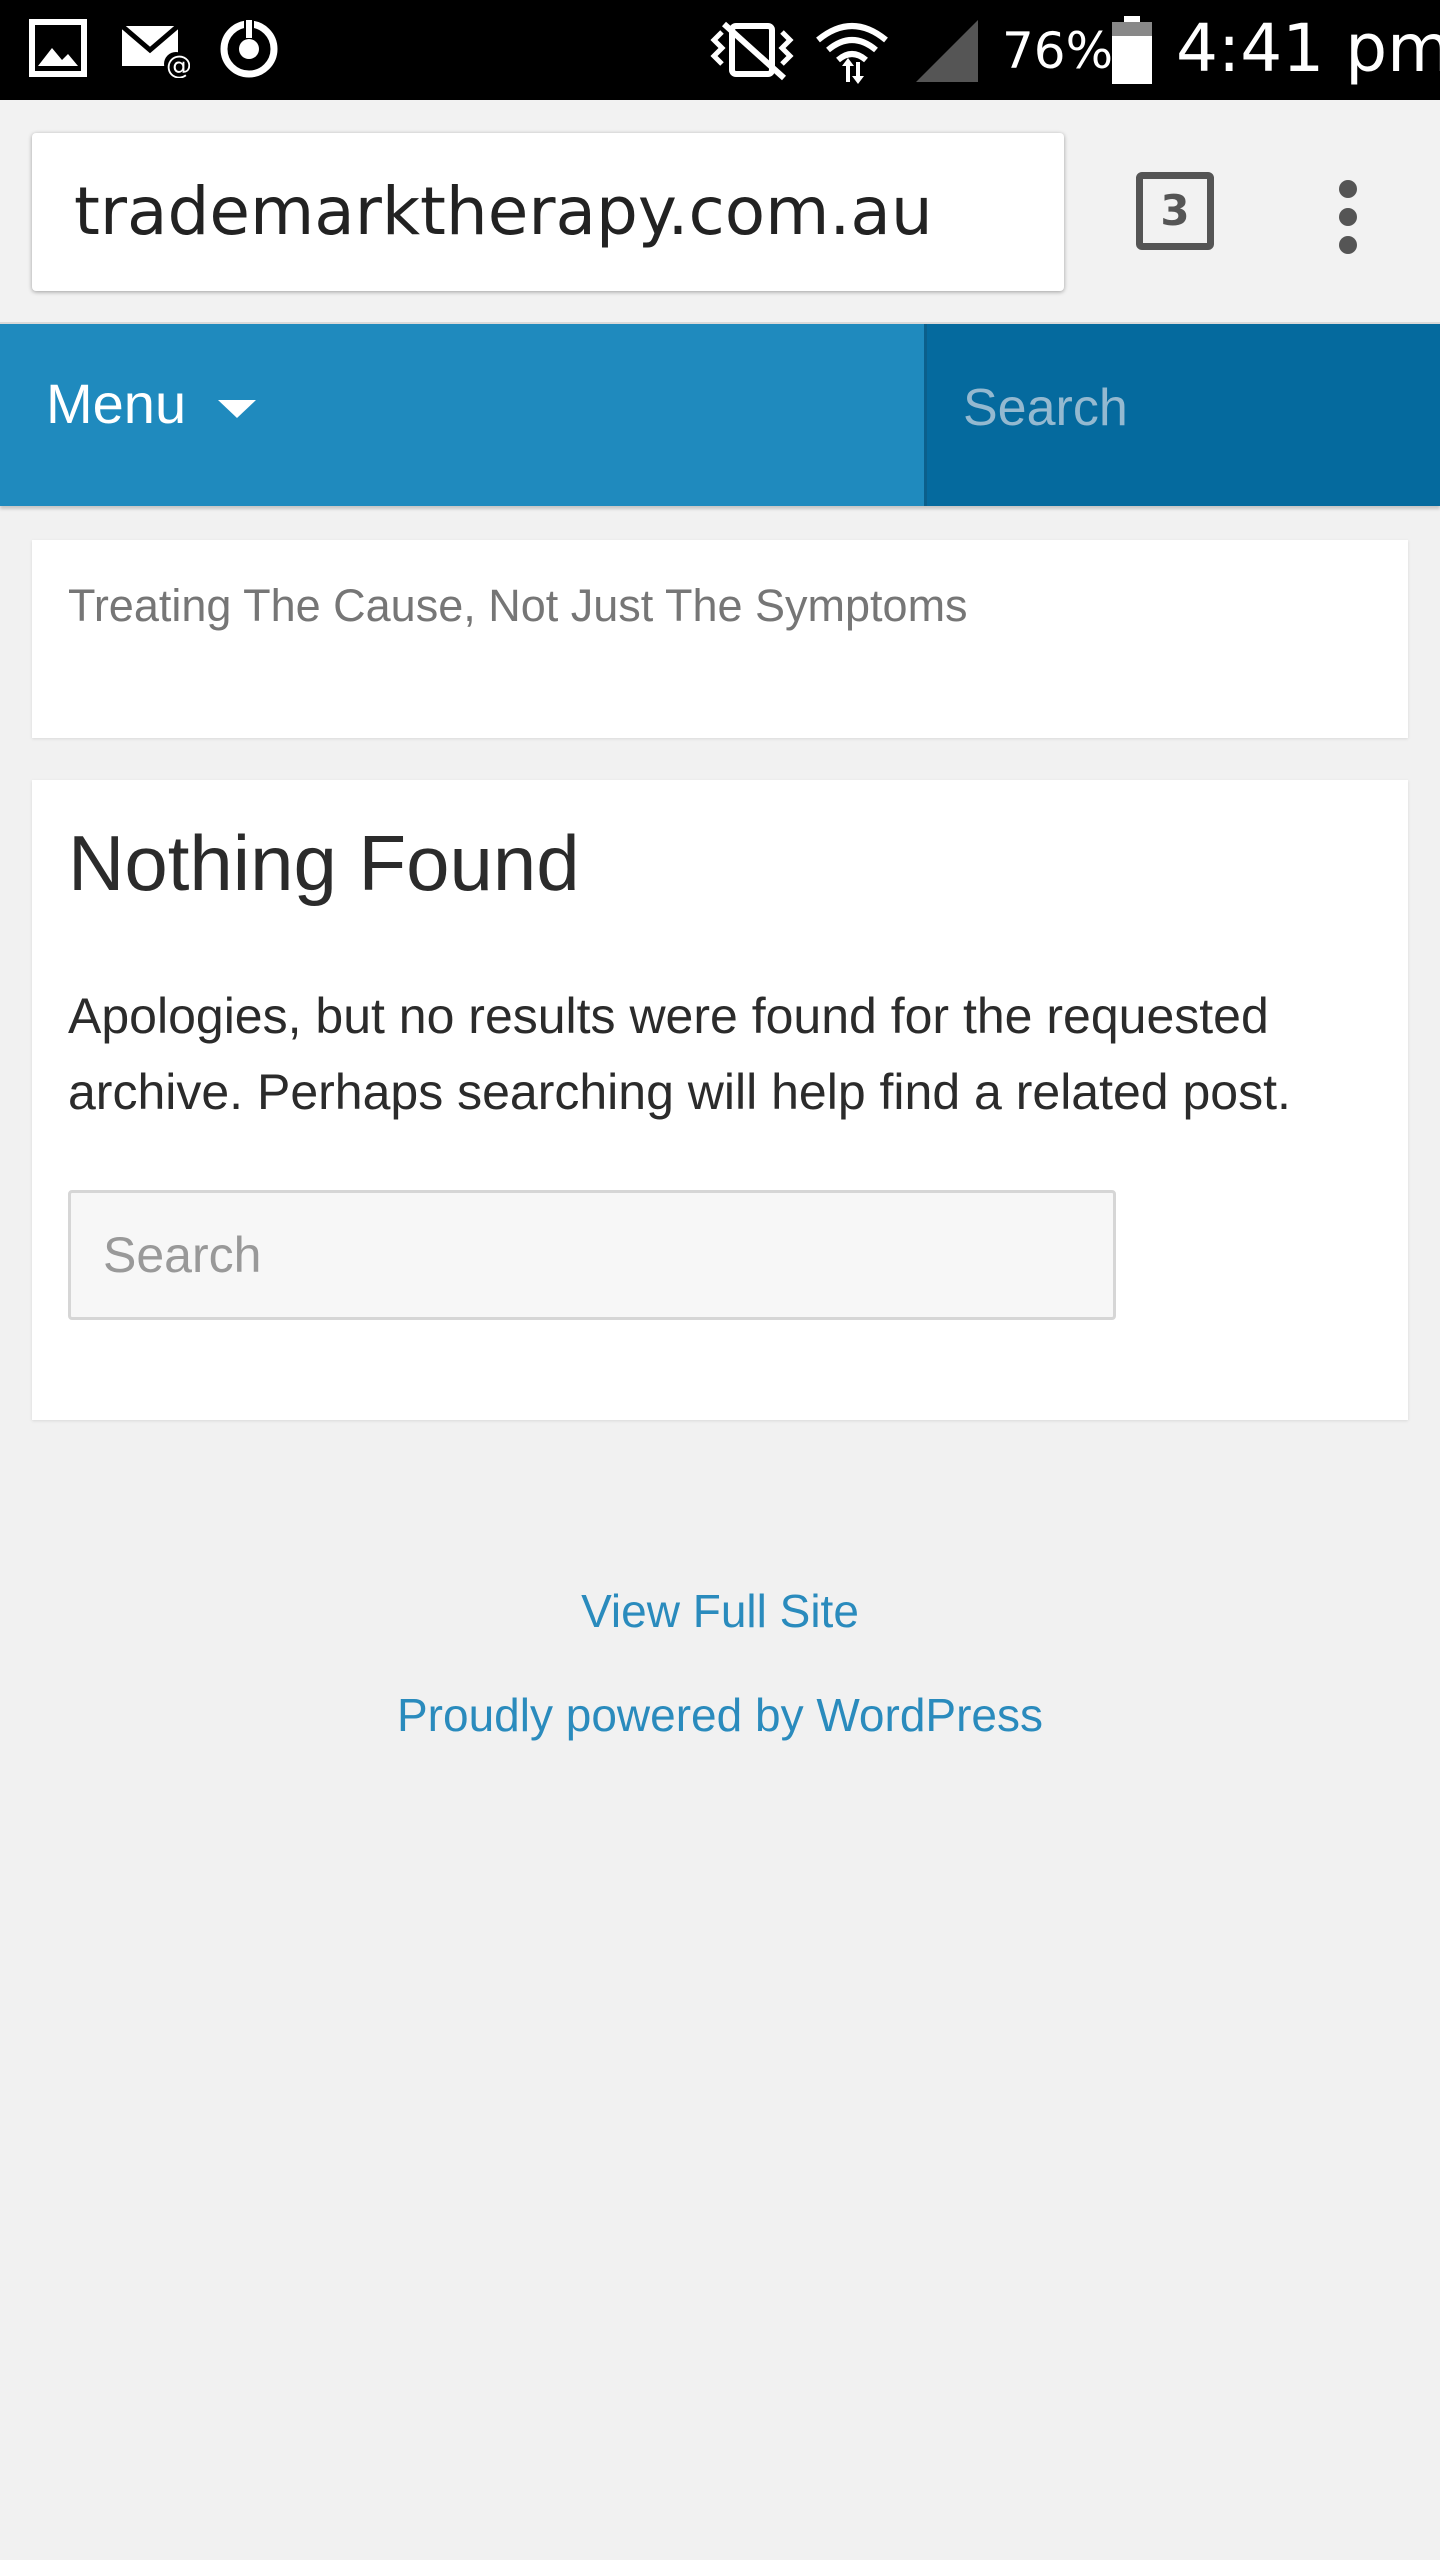 The height and width of the screenshot is (2560, 1440). Describe the element at coordinates (1183, 408) in the screenshot. I see `nav-search-input` at that location.